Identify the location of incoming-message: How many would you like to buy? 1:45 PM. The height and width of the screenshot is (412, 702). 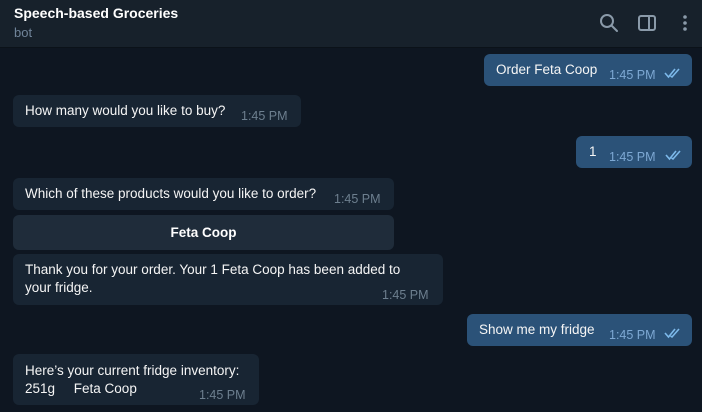
(157, 111).